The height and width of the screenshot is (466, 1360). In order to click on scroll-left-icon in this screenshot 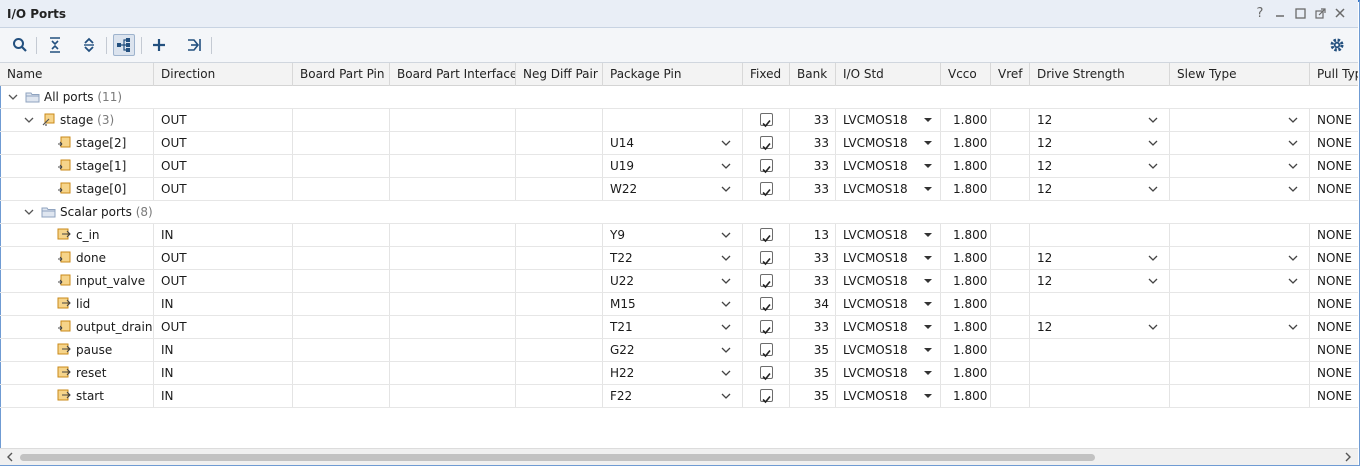, I will do `click(10, 457)`.